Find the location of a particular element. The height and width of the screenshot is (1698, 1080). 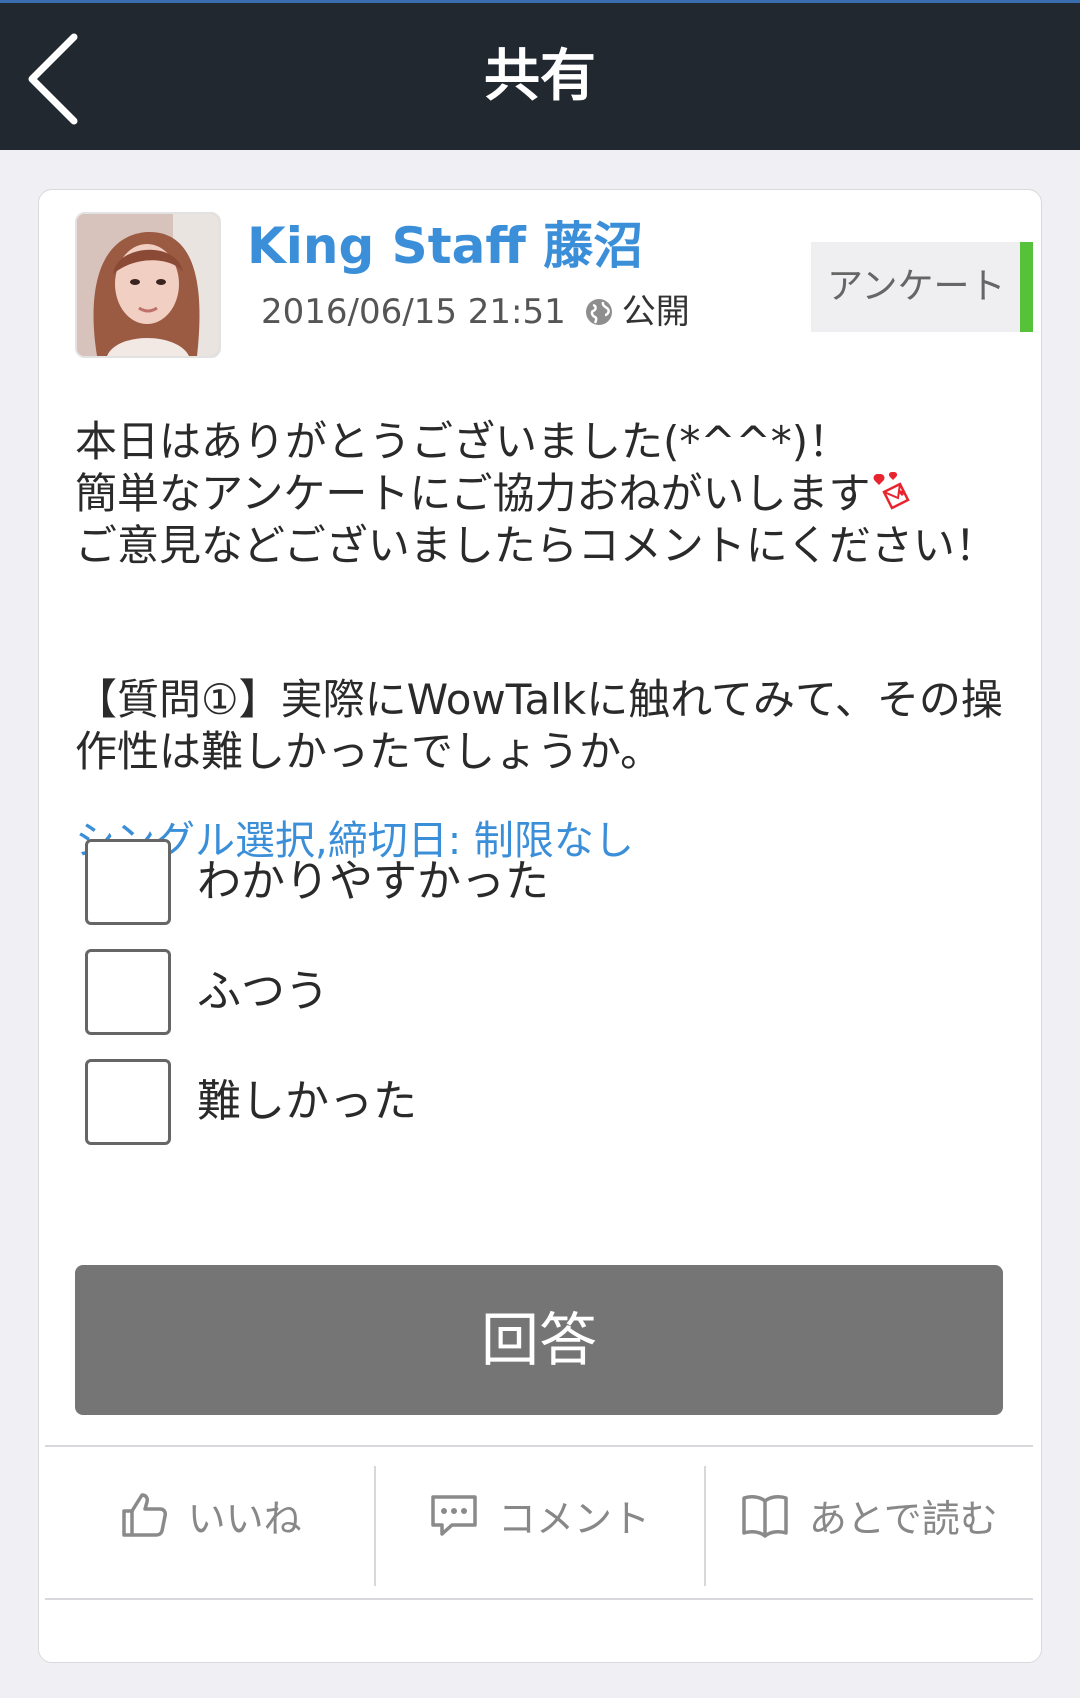

comment-button: コメント is located at coordinates (538, 1518).